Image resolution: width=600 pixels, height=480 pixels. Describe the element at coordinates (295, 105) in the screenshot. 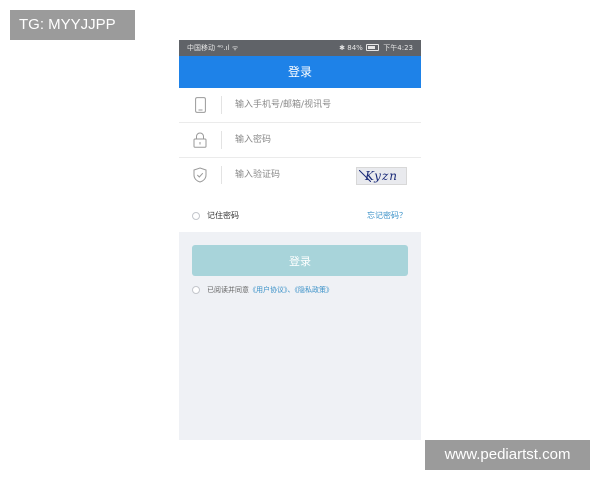

I see `account-input` at that location.